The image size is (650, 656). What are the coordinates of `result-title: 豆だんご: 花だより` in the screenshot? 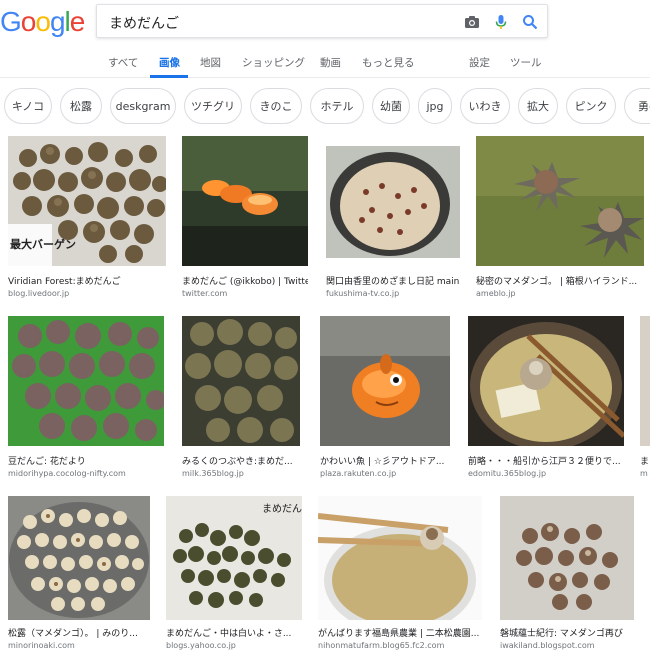 It's located at (86, 460).